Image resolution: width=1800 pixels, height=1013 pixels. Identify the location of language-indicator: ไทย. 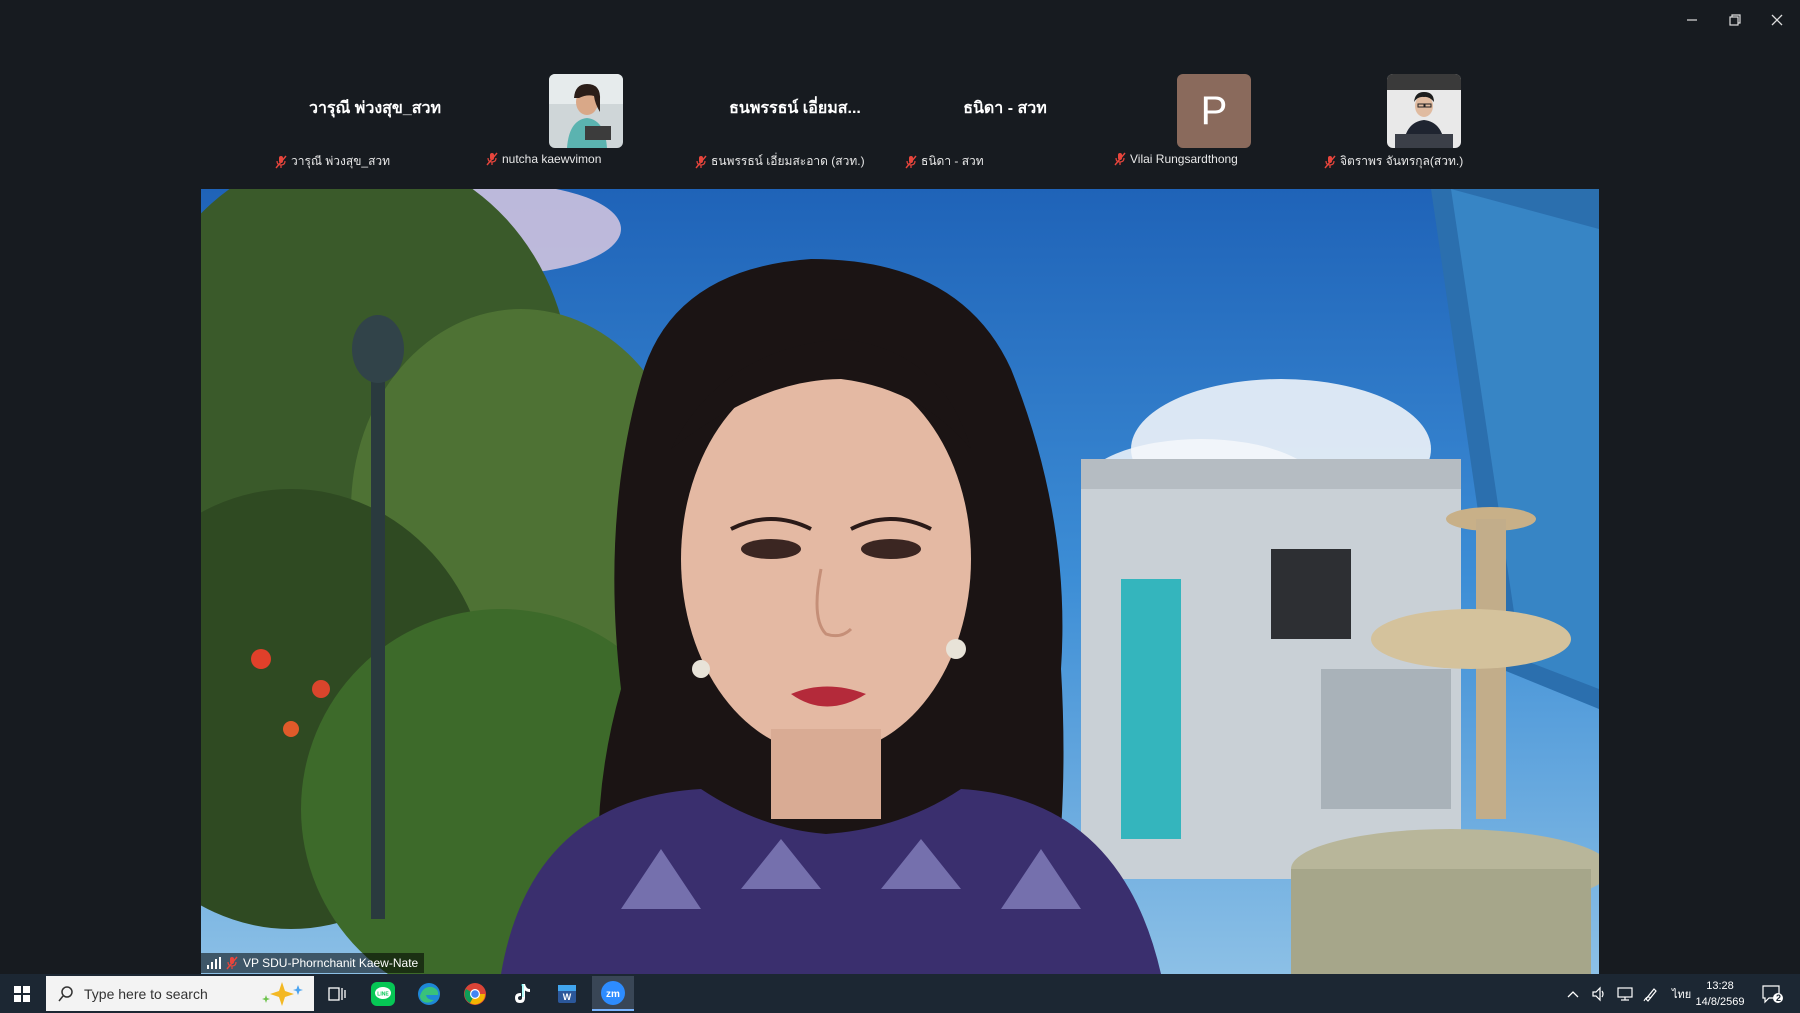
(1681, 994).